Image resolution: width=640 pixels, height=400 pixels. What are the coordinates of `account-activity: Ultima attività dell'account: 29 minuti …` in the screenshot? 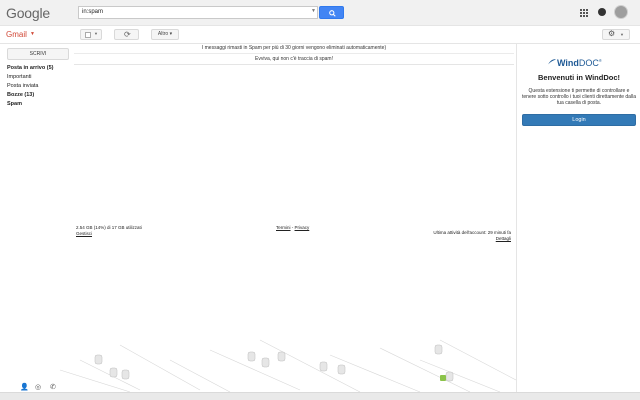 It's located at (461, 236).